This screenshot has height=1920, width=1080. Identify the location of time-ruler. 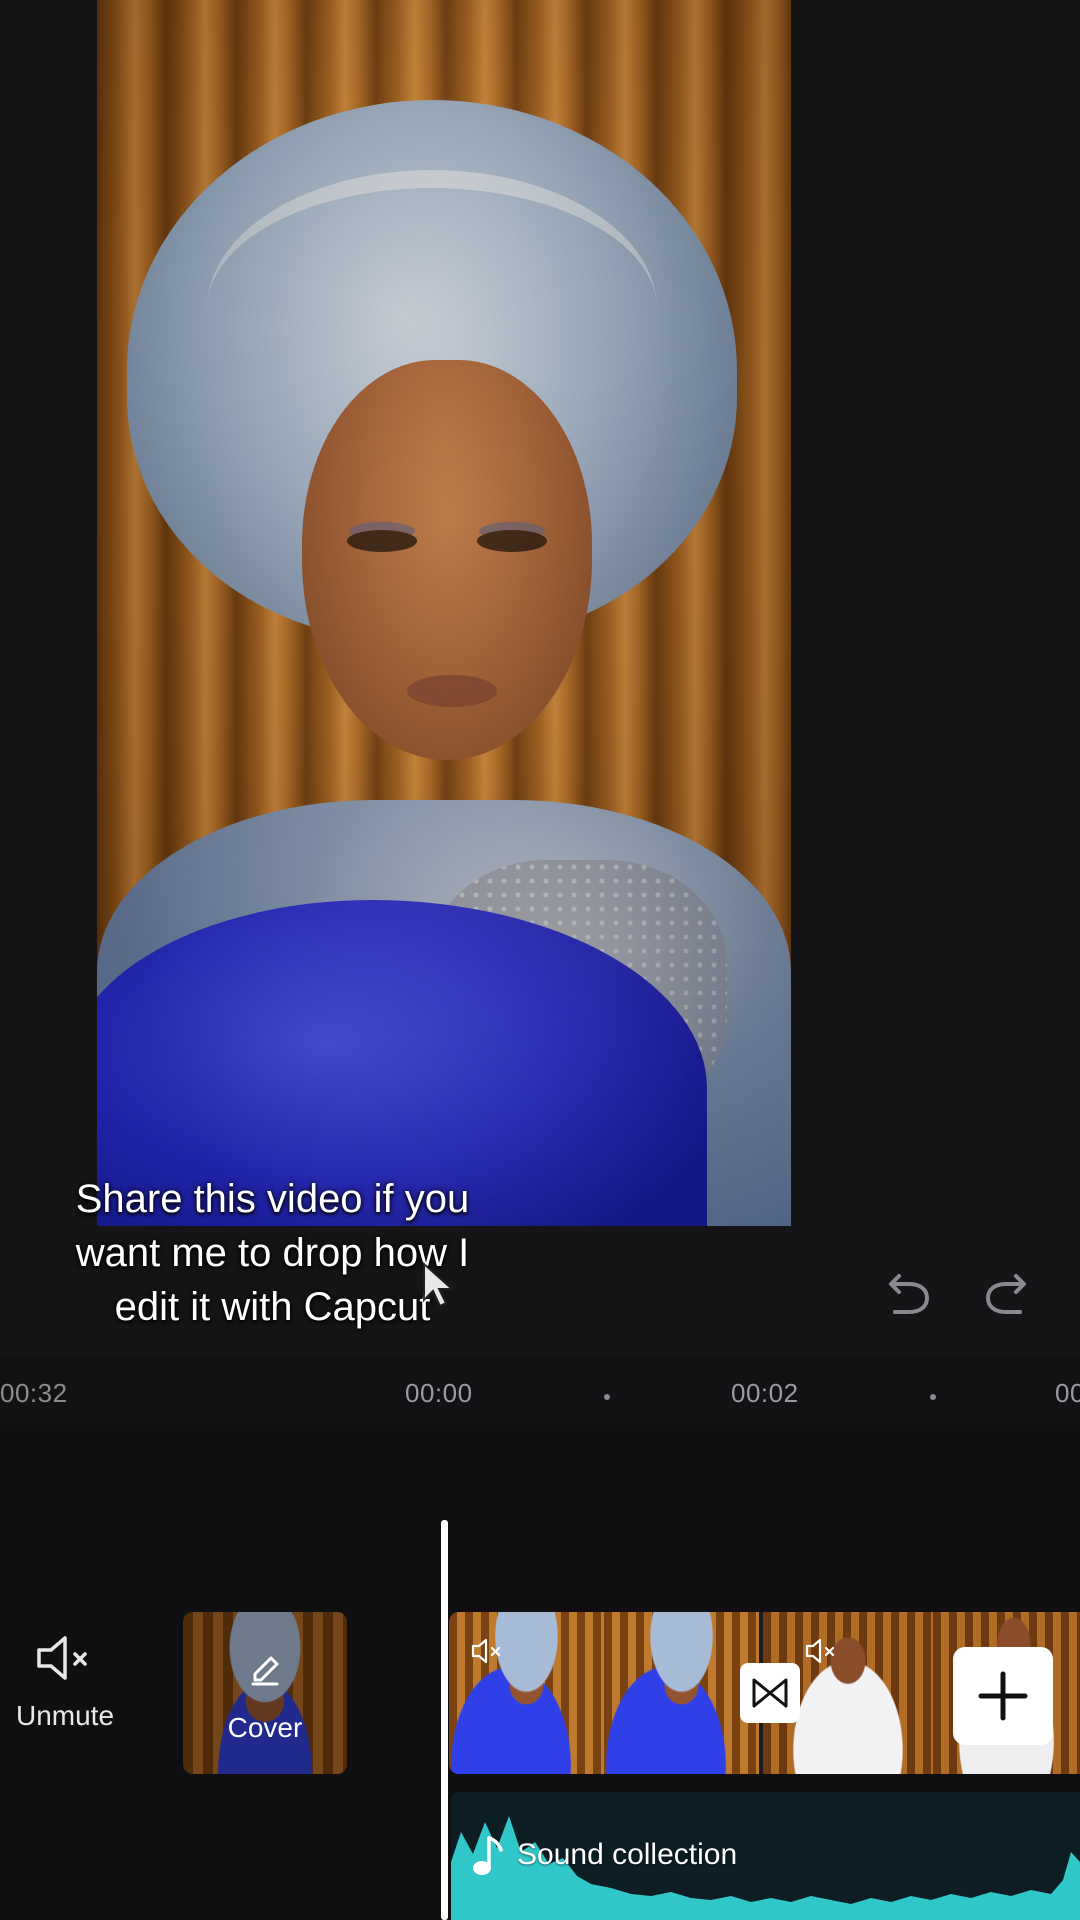
(540, 1390).